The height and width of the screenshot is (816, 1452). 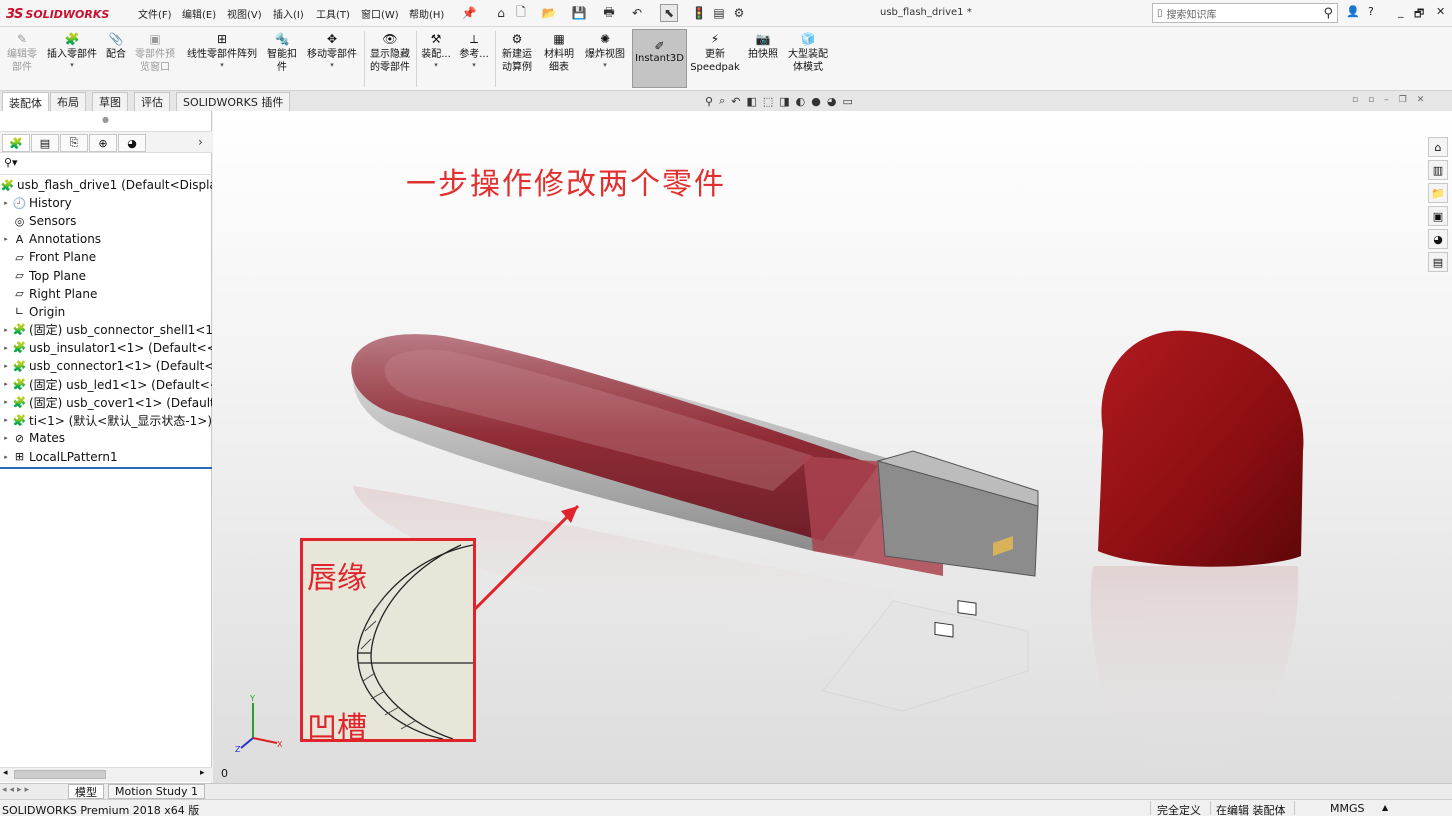 I want to click on assembly-feature-button: ⚒ 装配... ▾, so click(x=436, y=50).